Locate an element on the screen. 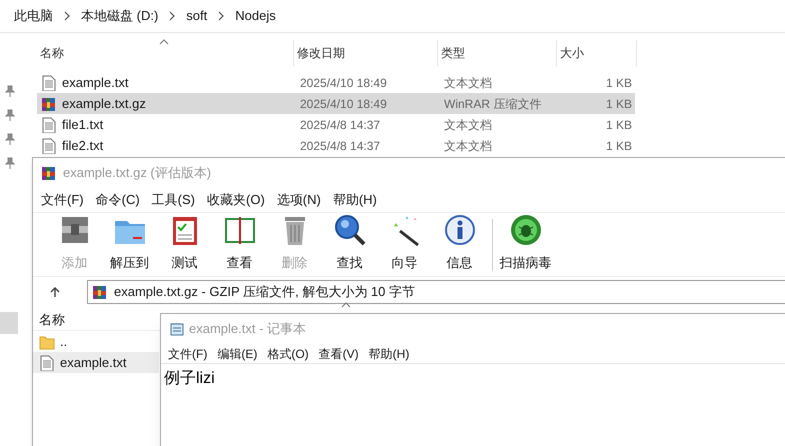  archive-row: example.txt is located at coordinates (96, 362).